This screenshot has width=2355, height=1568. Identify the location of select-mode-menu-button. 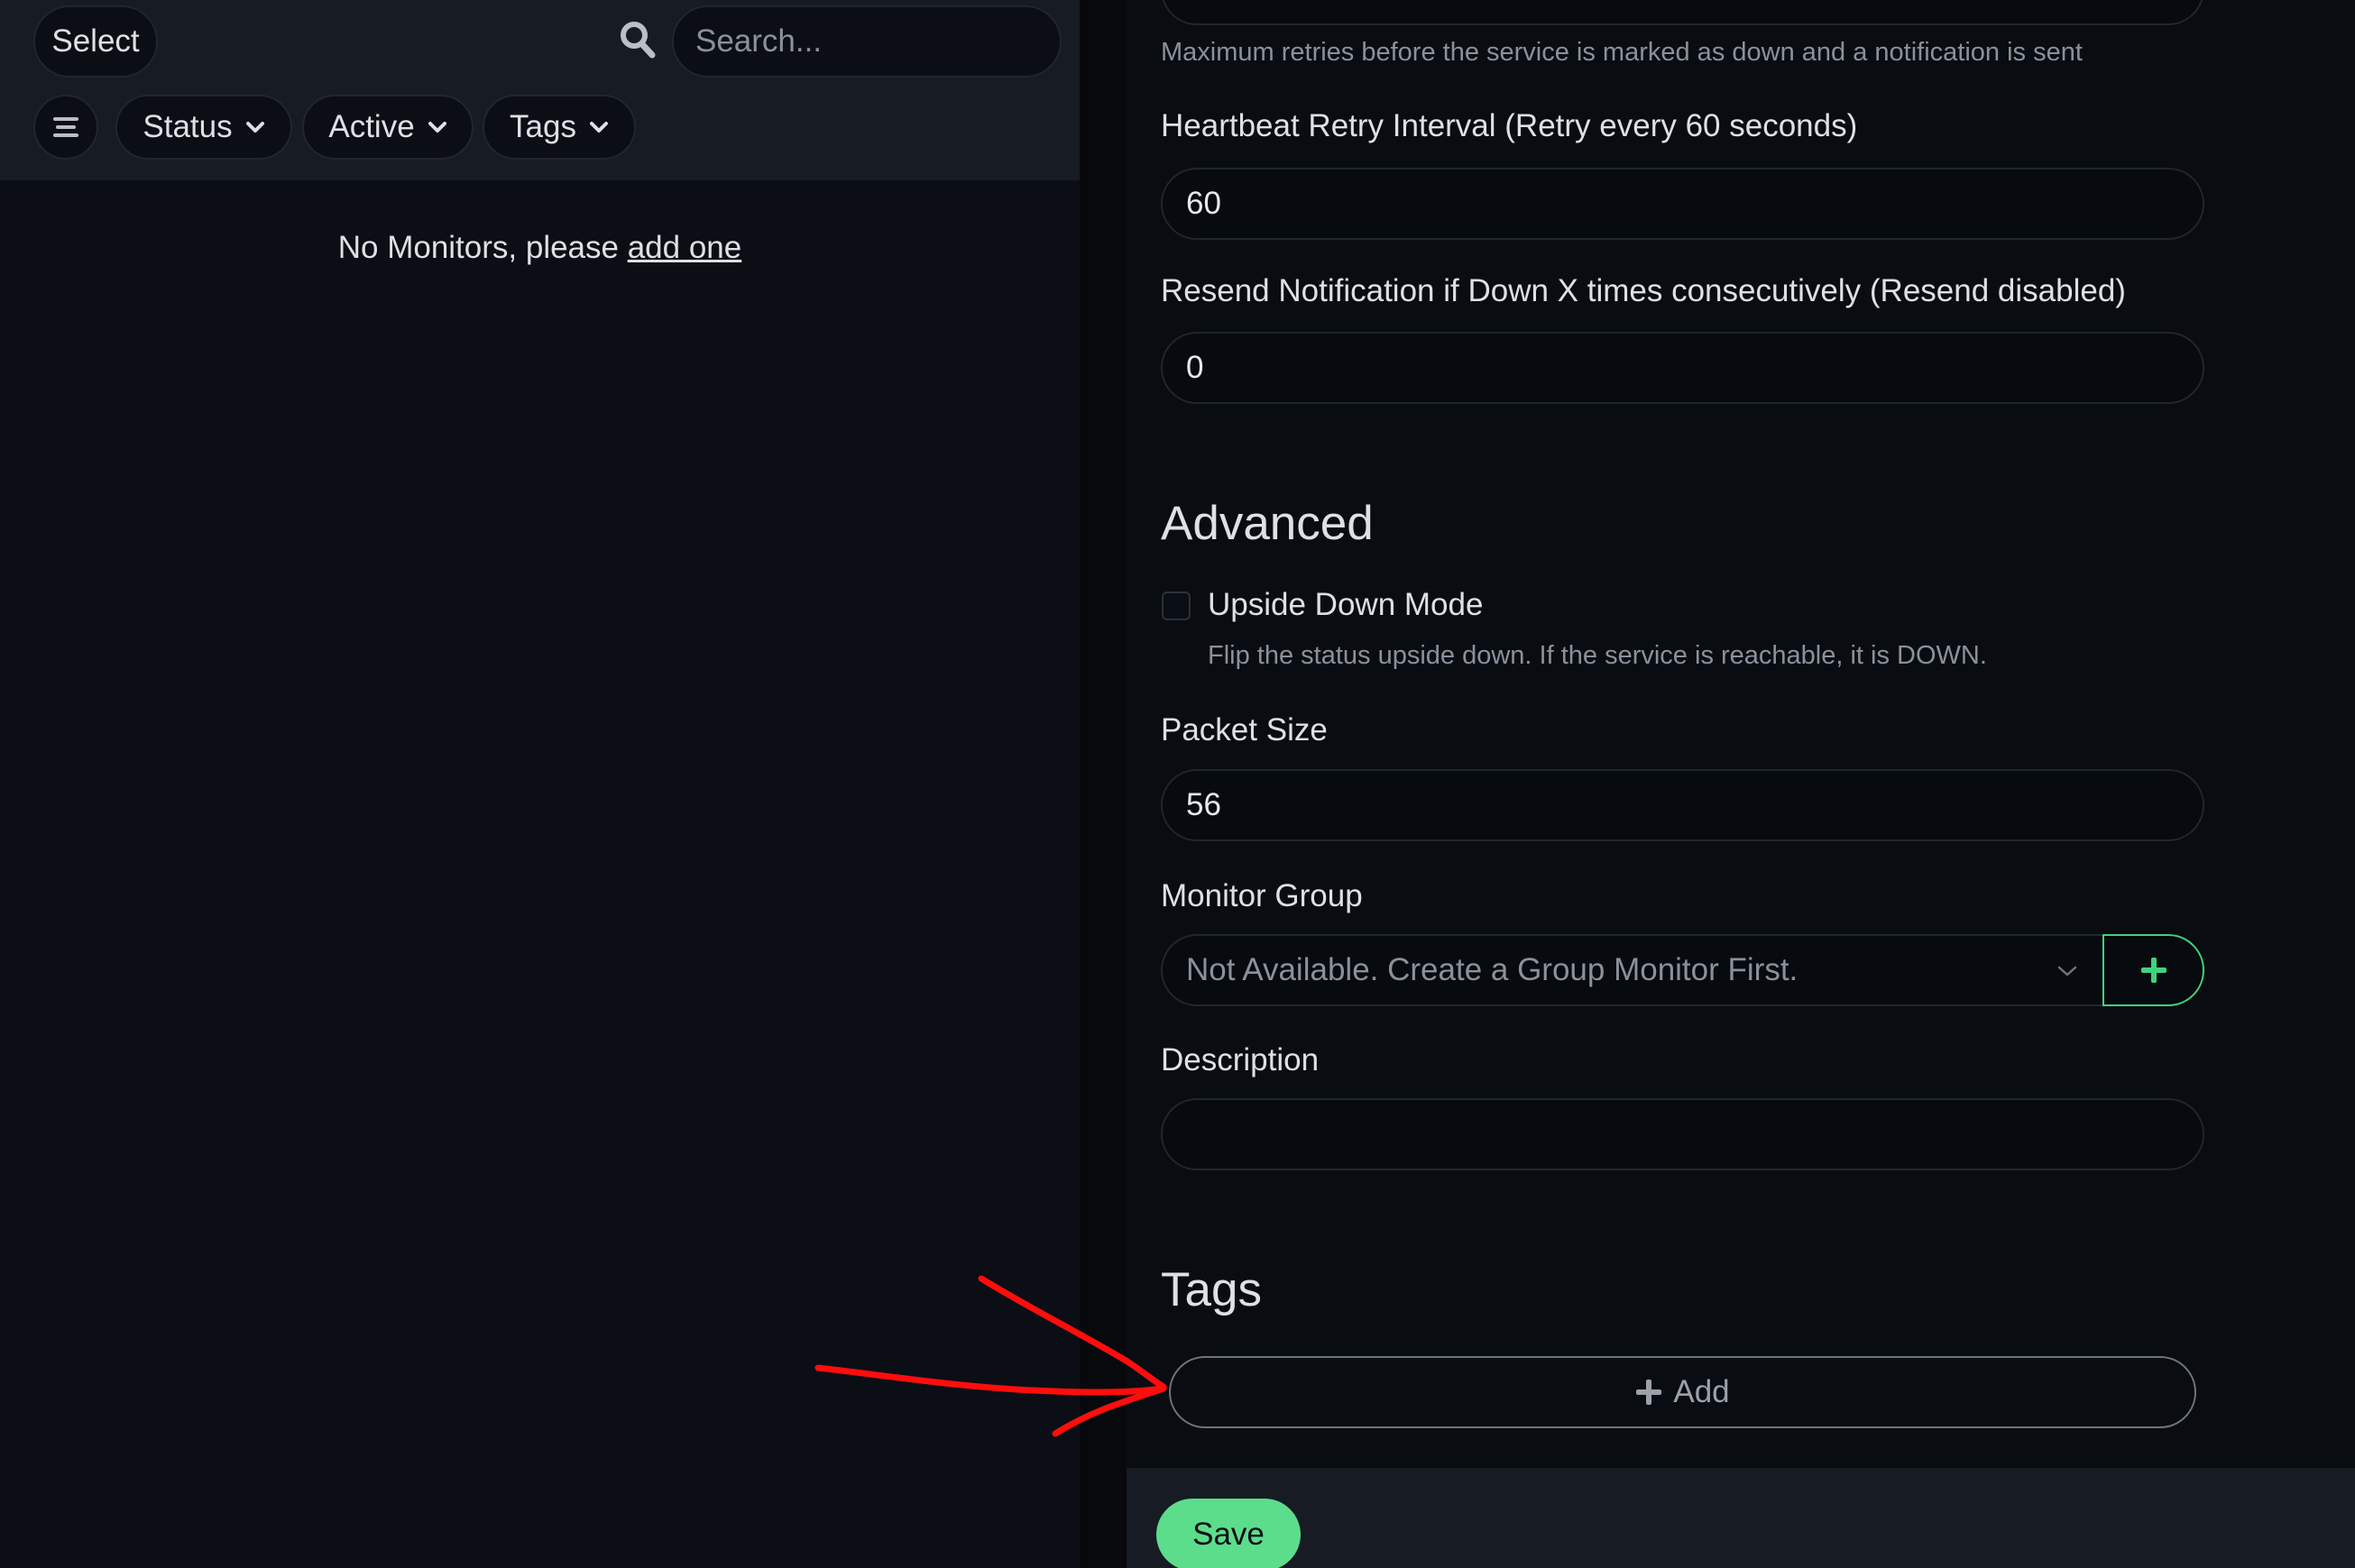
(65, 127).